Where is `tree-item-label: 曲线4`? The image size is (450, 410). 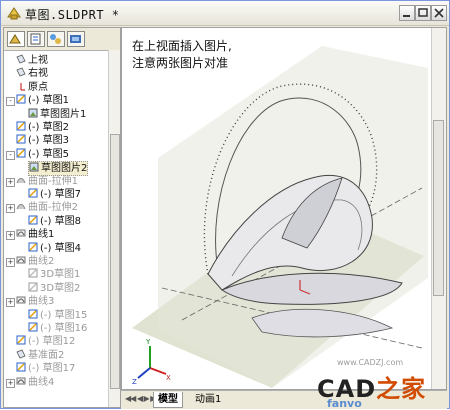
tree-item-label: 曲线4 is located at coordinates (41, 382).